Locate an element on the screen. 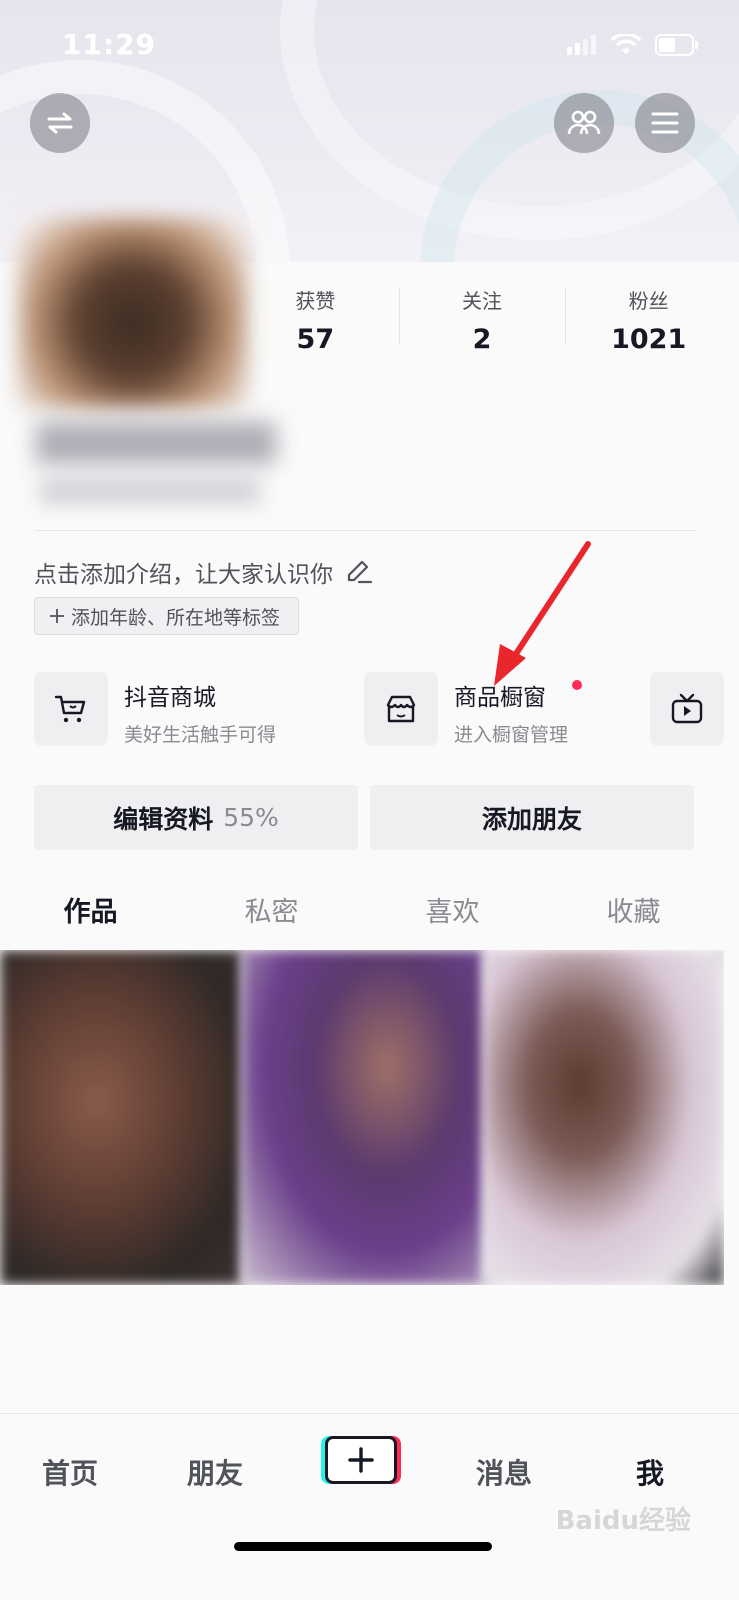  pencil-icon is located at coordinates (360, 572).